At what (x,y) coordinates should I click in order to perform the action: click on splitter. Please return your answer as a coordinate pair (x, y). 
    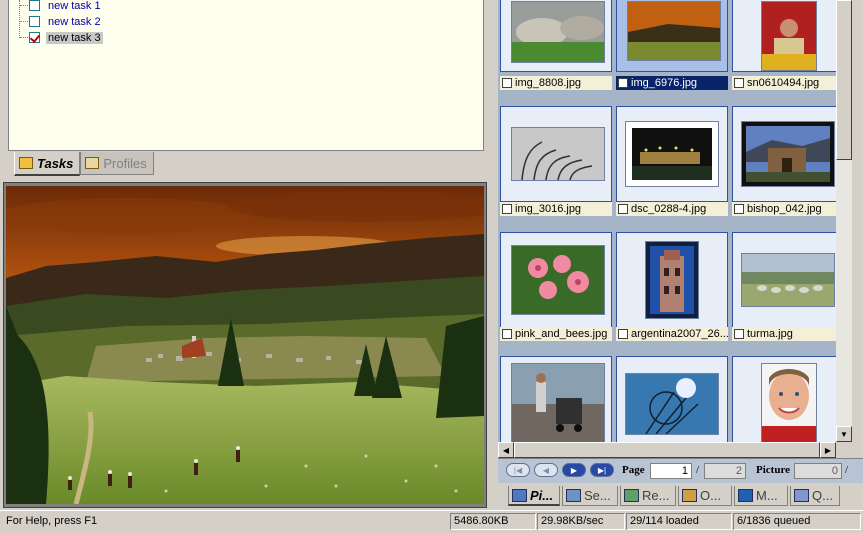
    Looking at the image, I should click on (493, 255).